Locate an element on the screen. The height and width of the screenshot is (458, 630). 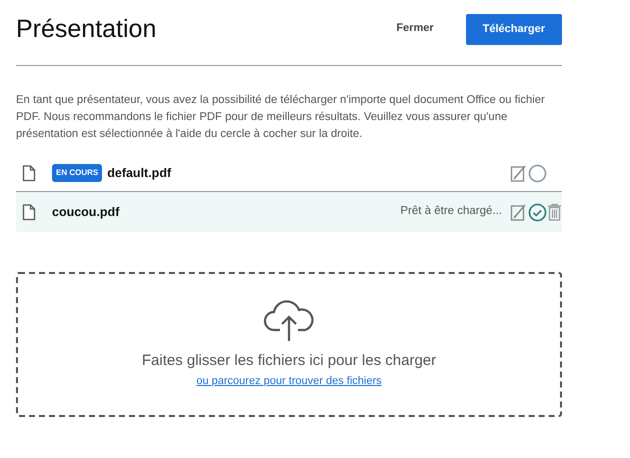
checked-circle-icon is located at coordinates (537, 212).